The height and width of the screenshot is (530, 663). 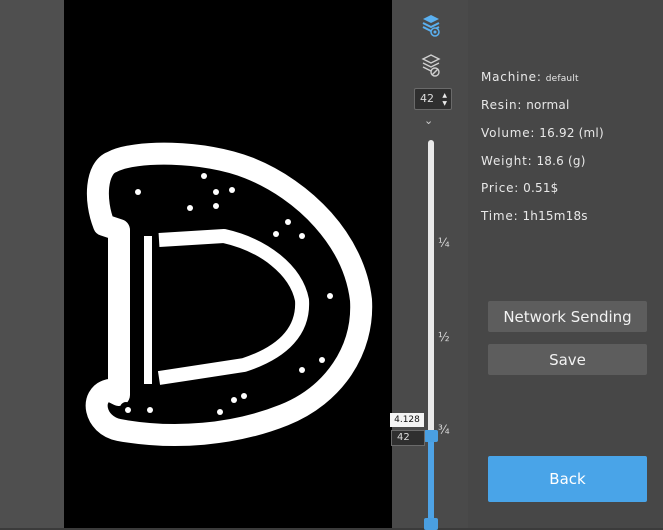 What do you see at coordinates (511, 77) in the screenshot?
I see `machine-label: Machine:` at bounding box center [511, 77].